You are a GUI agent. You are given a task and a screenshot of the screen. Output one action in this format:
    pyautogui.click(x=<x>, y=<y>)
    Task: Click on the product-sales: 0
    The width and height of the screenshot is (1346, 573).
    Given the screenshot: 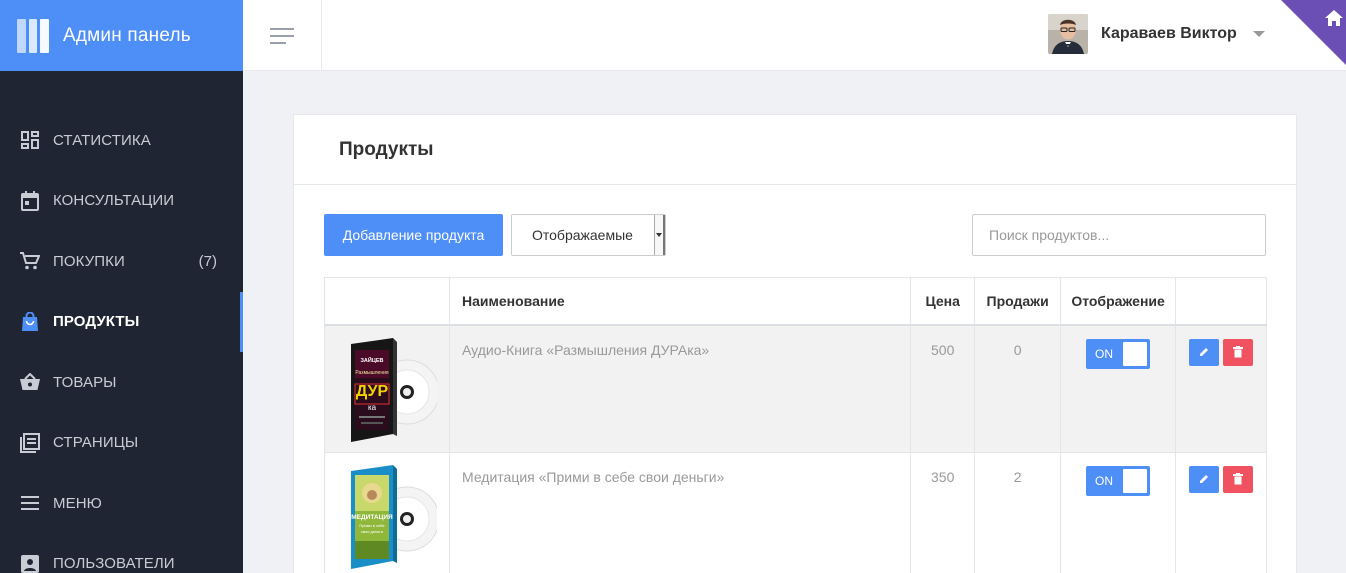 What is the action you would take?
    pyautogui.click(x=1018, y=388)
    